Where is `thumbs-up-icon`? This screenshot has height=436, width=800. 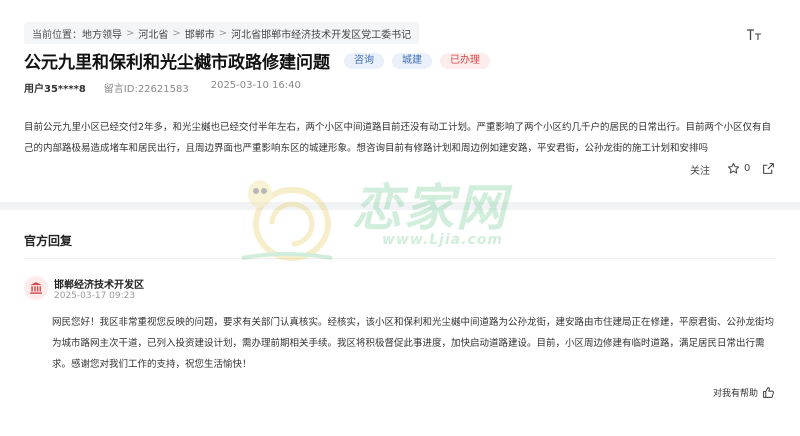 thumbs-up-icon is located at coordinates (768, 392).